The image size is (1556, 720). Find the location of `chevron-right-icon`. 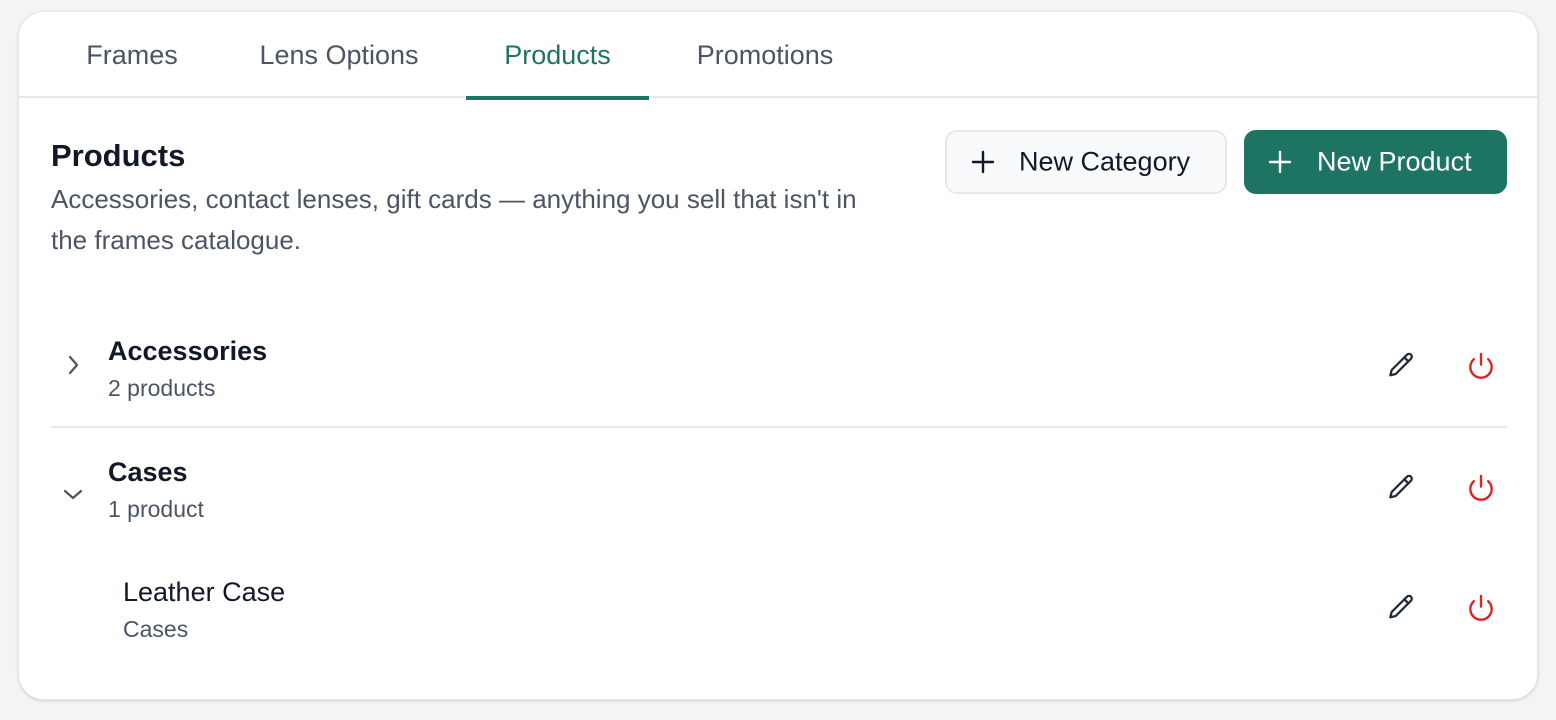

chevron-right-icon is located at coordinates (73, 365).